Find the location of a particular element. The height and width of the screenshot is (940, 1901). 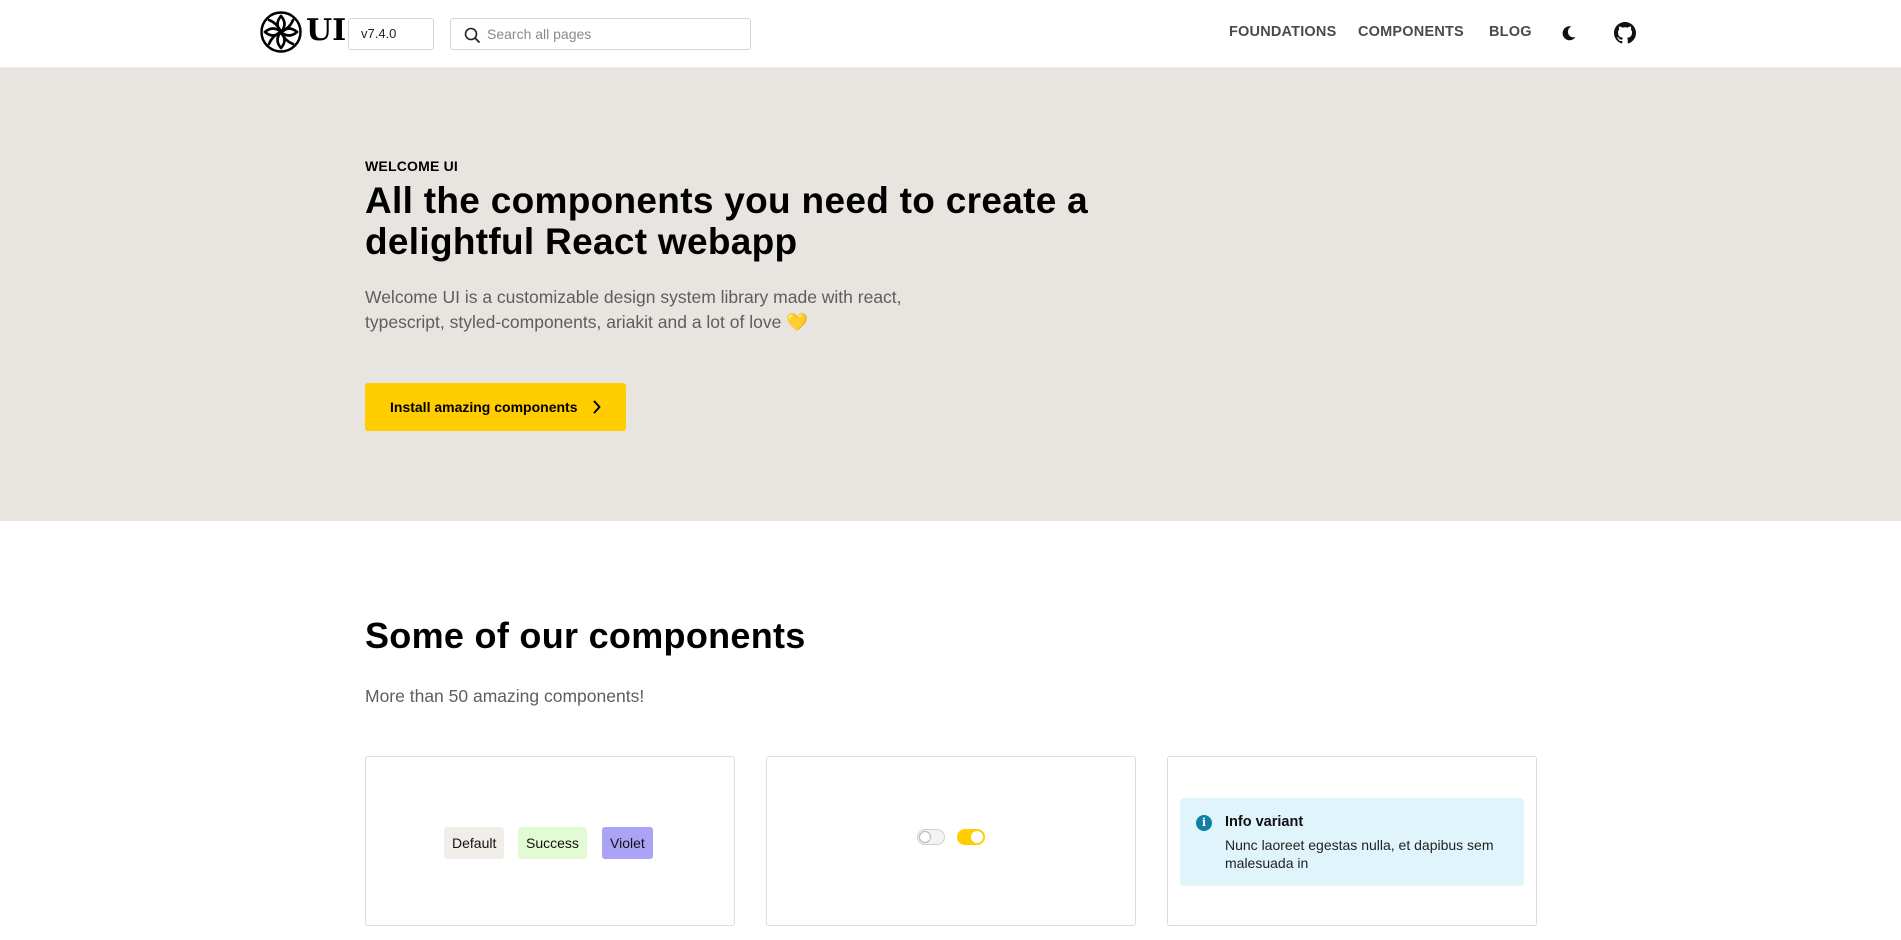

components-section-subtitle: More than 50 amazing components! is located at coordinates (505, 696).